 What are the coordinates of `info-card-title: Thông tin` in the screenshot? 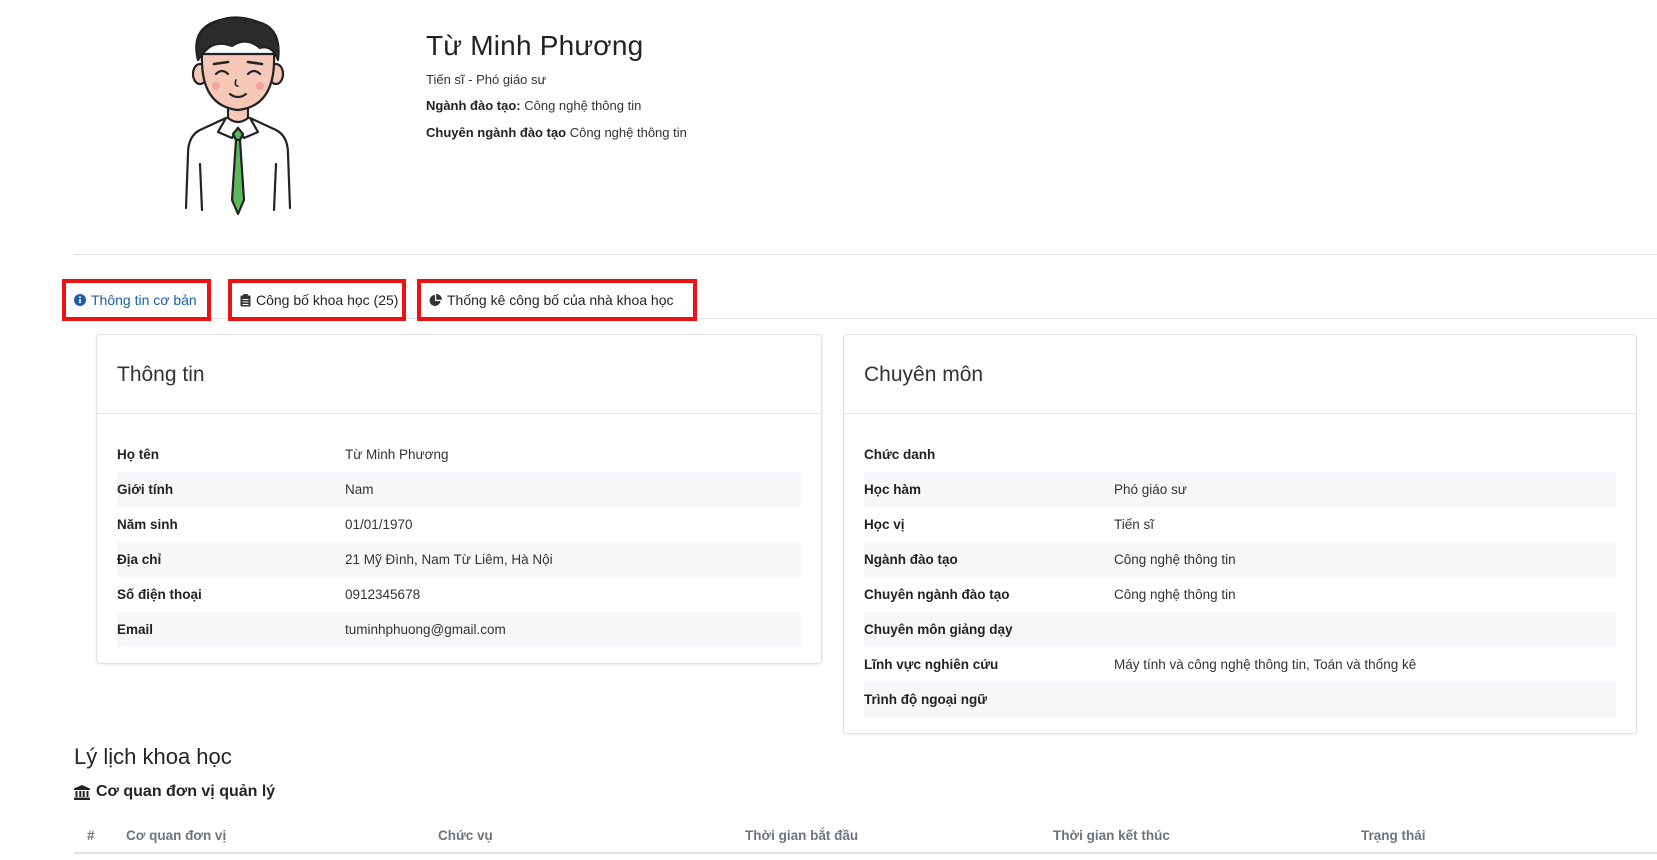 It's located at (161, 374).